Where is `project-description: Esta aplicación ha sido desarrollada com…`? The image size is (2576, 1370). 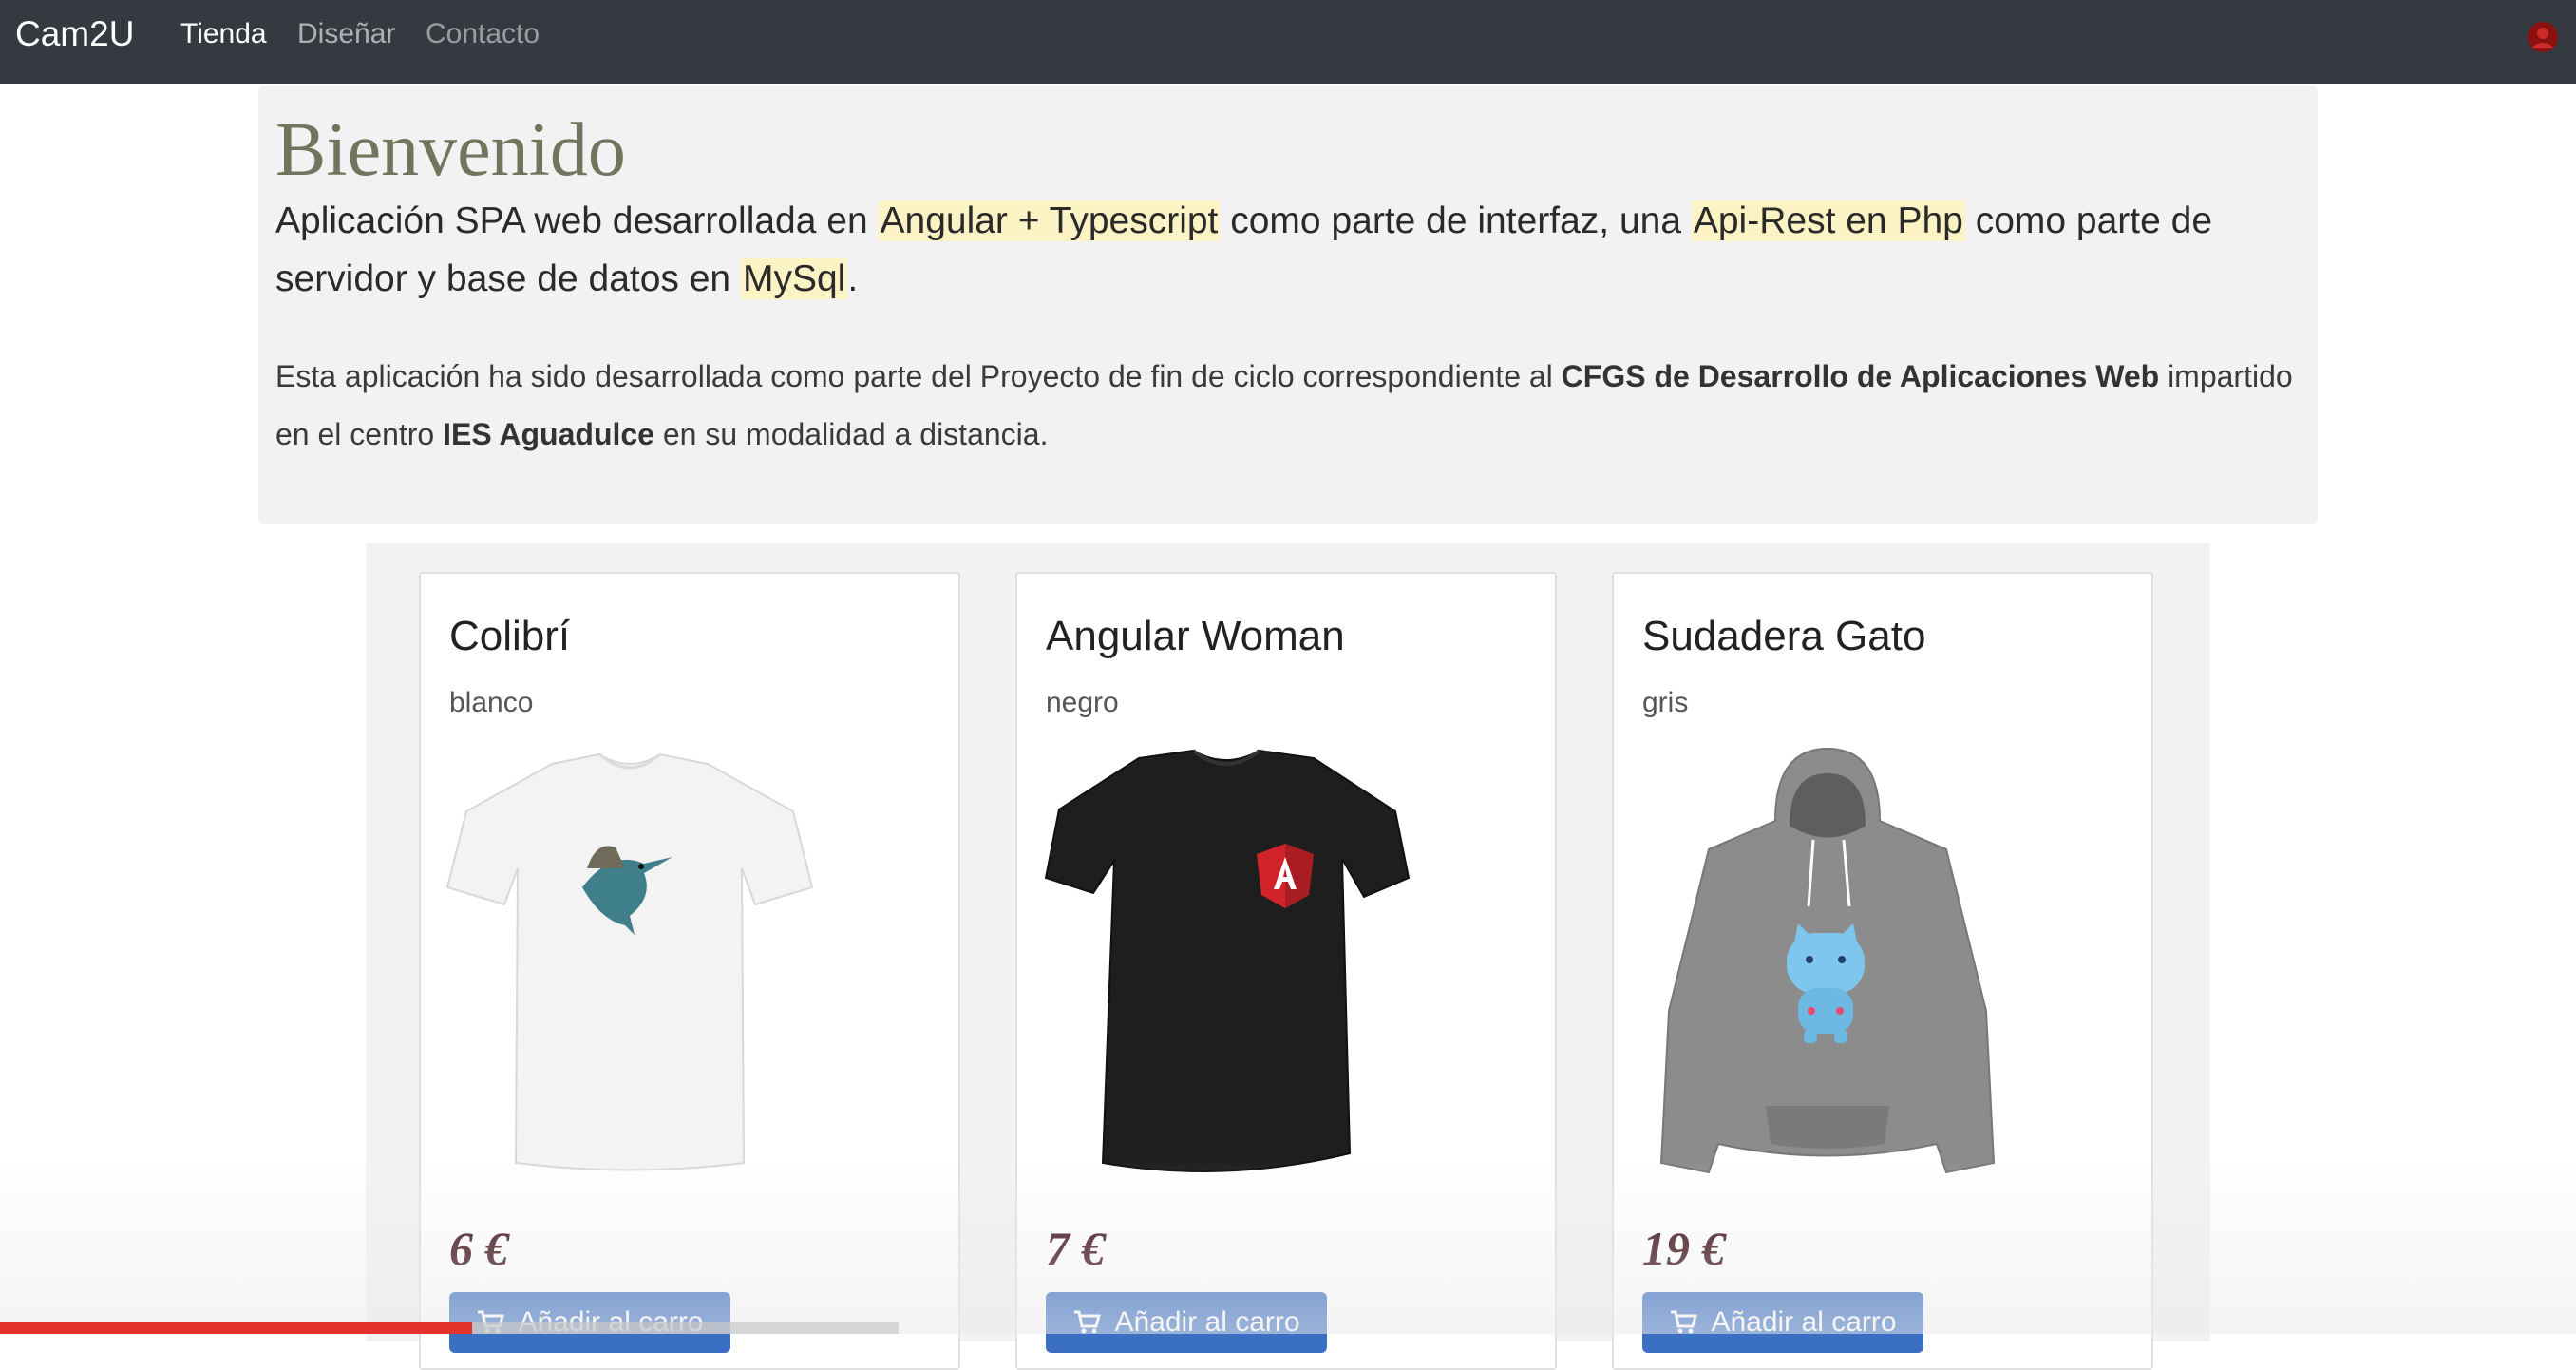
project-description: Esta aplicación ha sido desarrollada com… is located at coordinates (1291, 406).